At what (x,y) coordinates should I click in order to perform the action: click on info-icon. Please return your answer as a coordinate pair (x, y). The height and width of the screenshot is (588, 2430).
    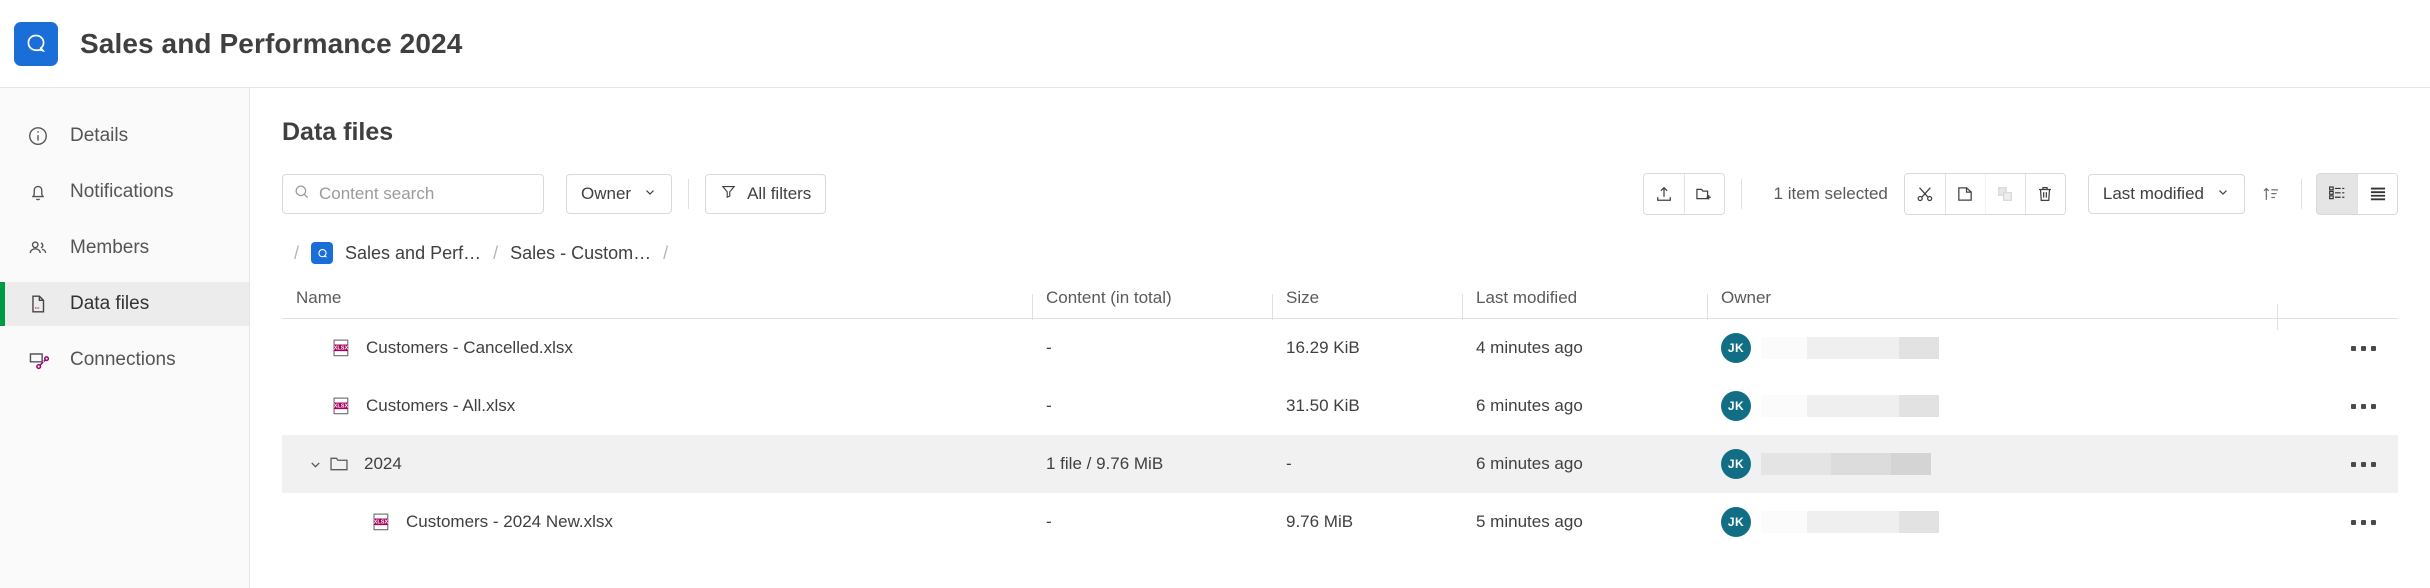
    Looking at the image, I should click on (38, 136).